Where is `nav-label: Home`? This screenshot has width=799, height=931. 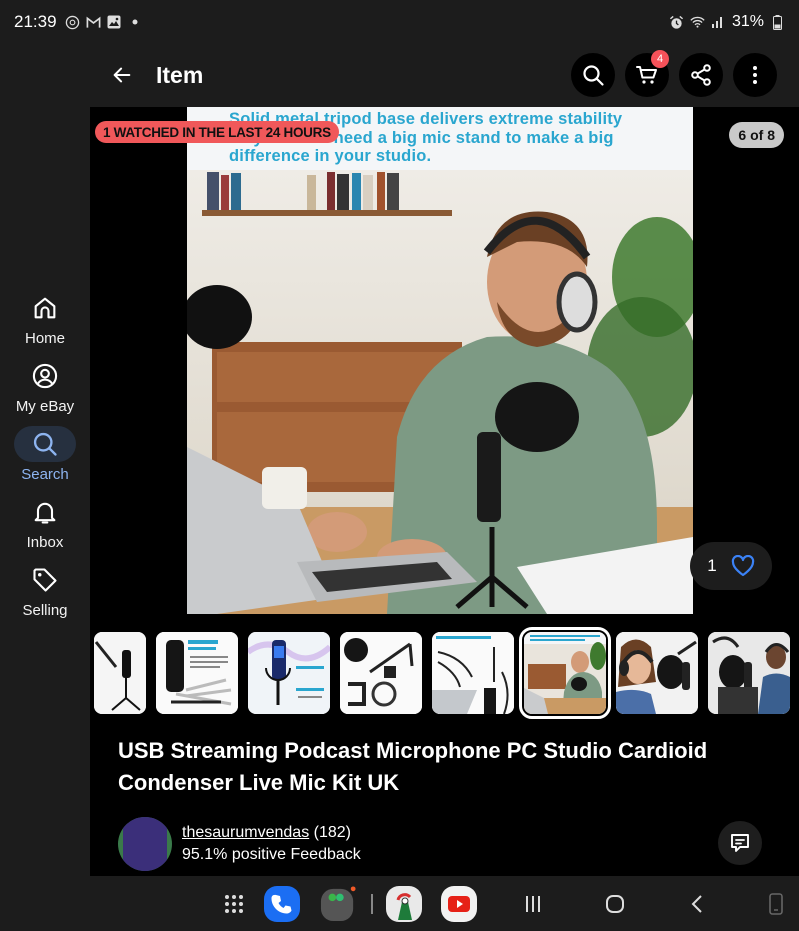 nav-label: Home is located at coordinates (44, 338).